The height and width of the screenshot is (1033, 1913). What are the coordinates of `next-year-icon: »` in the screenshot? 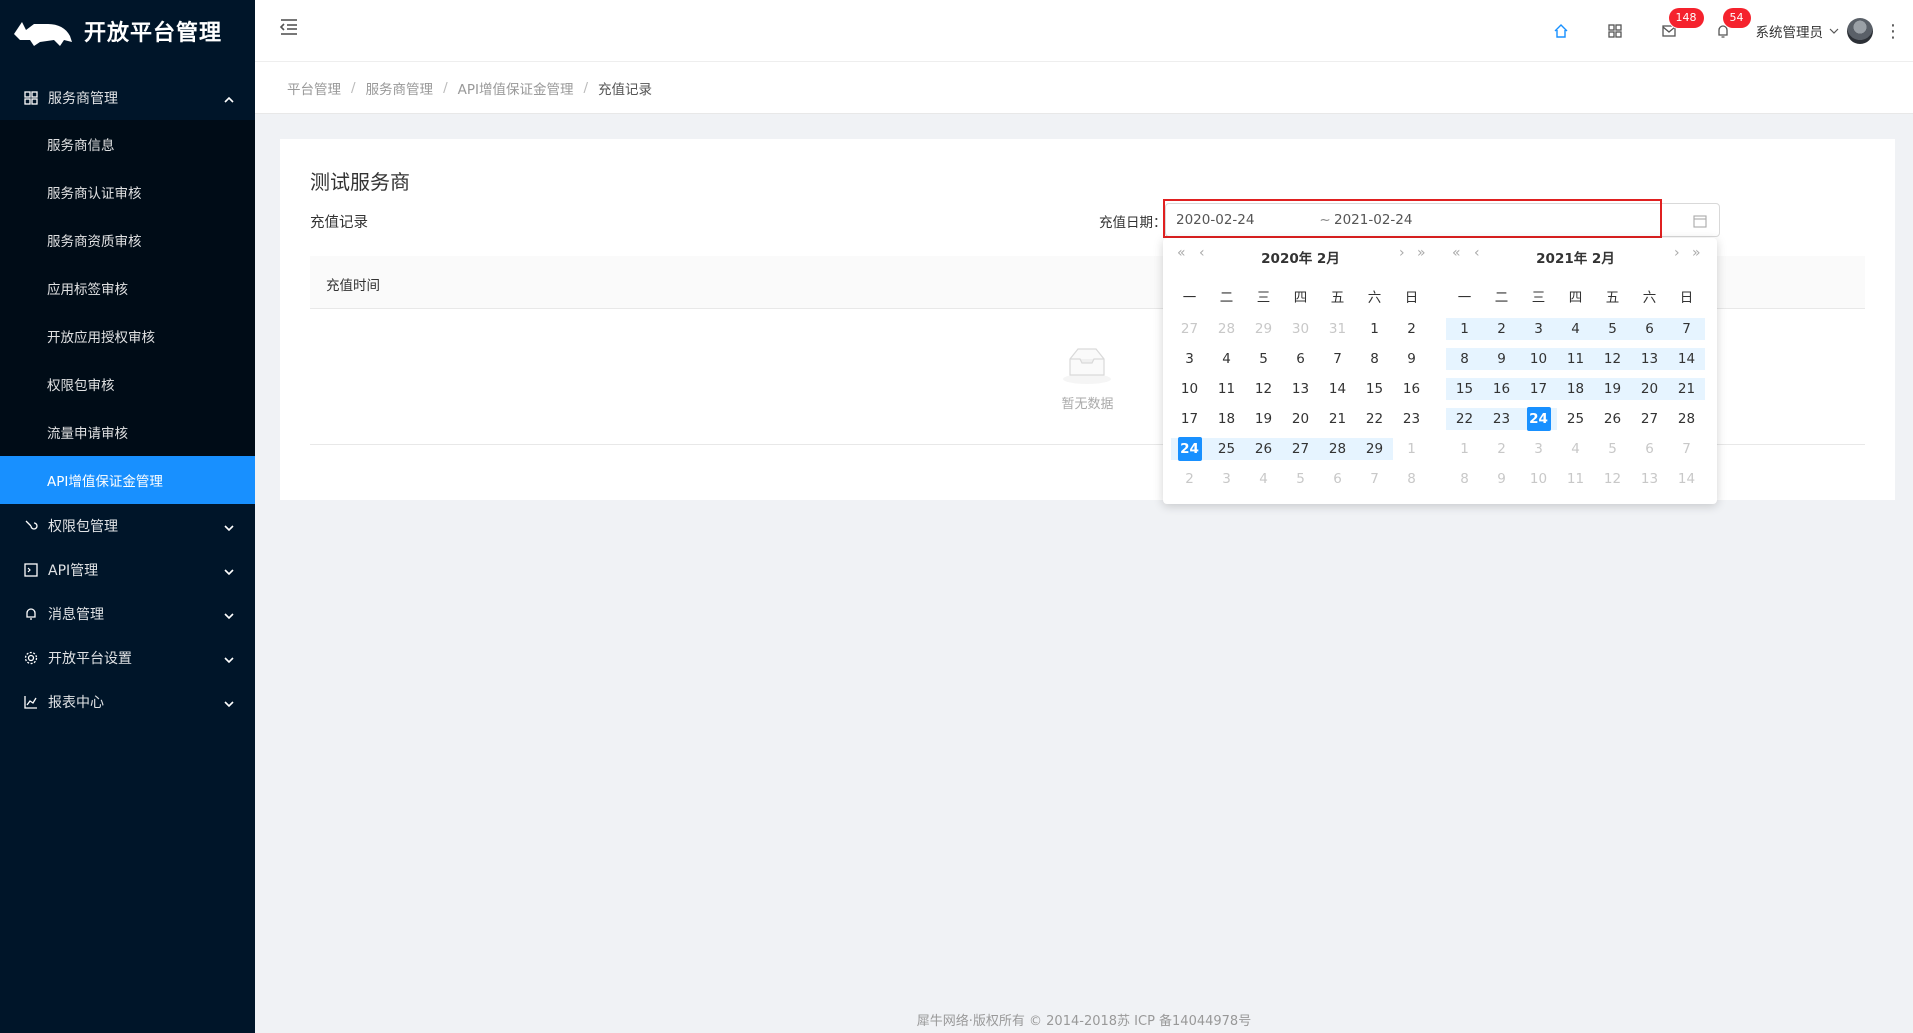 It's located at (1696, 253).